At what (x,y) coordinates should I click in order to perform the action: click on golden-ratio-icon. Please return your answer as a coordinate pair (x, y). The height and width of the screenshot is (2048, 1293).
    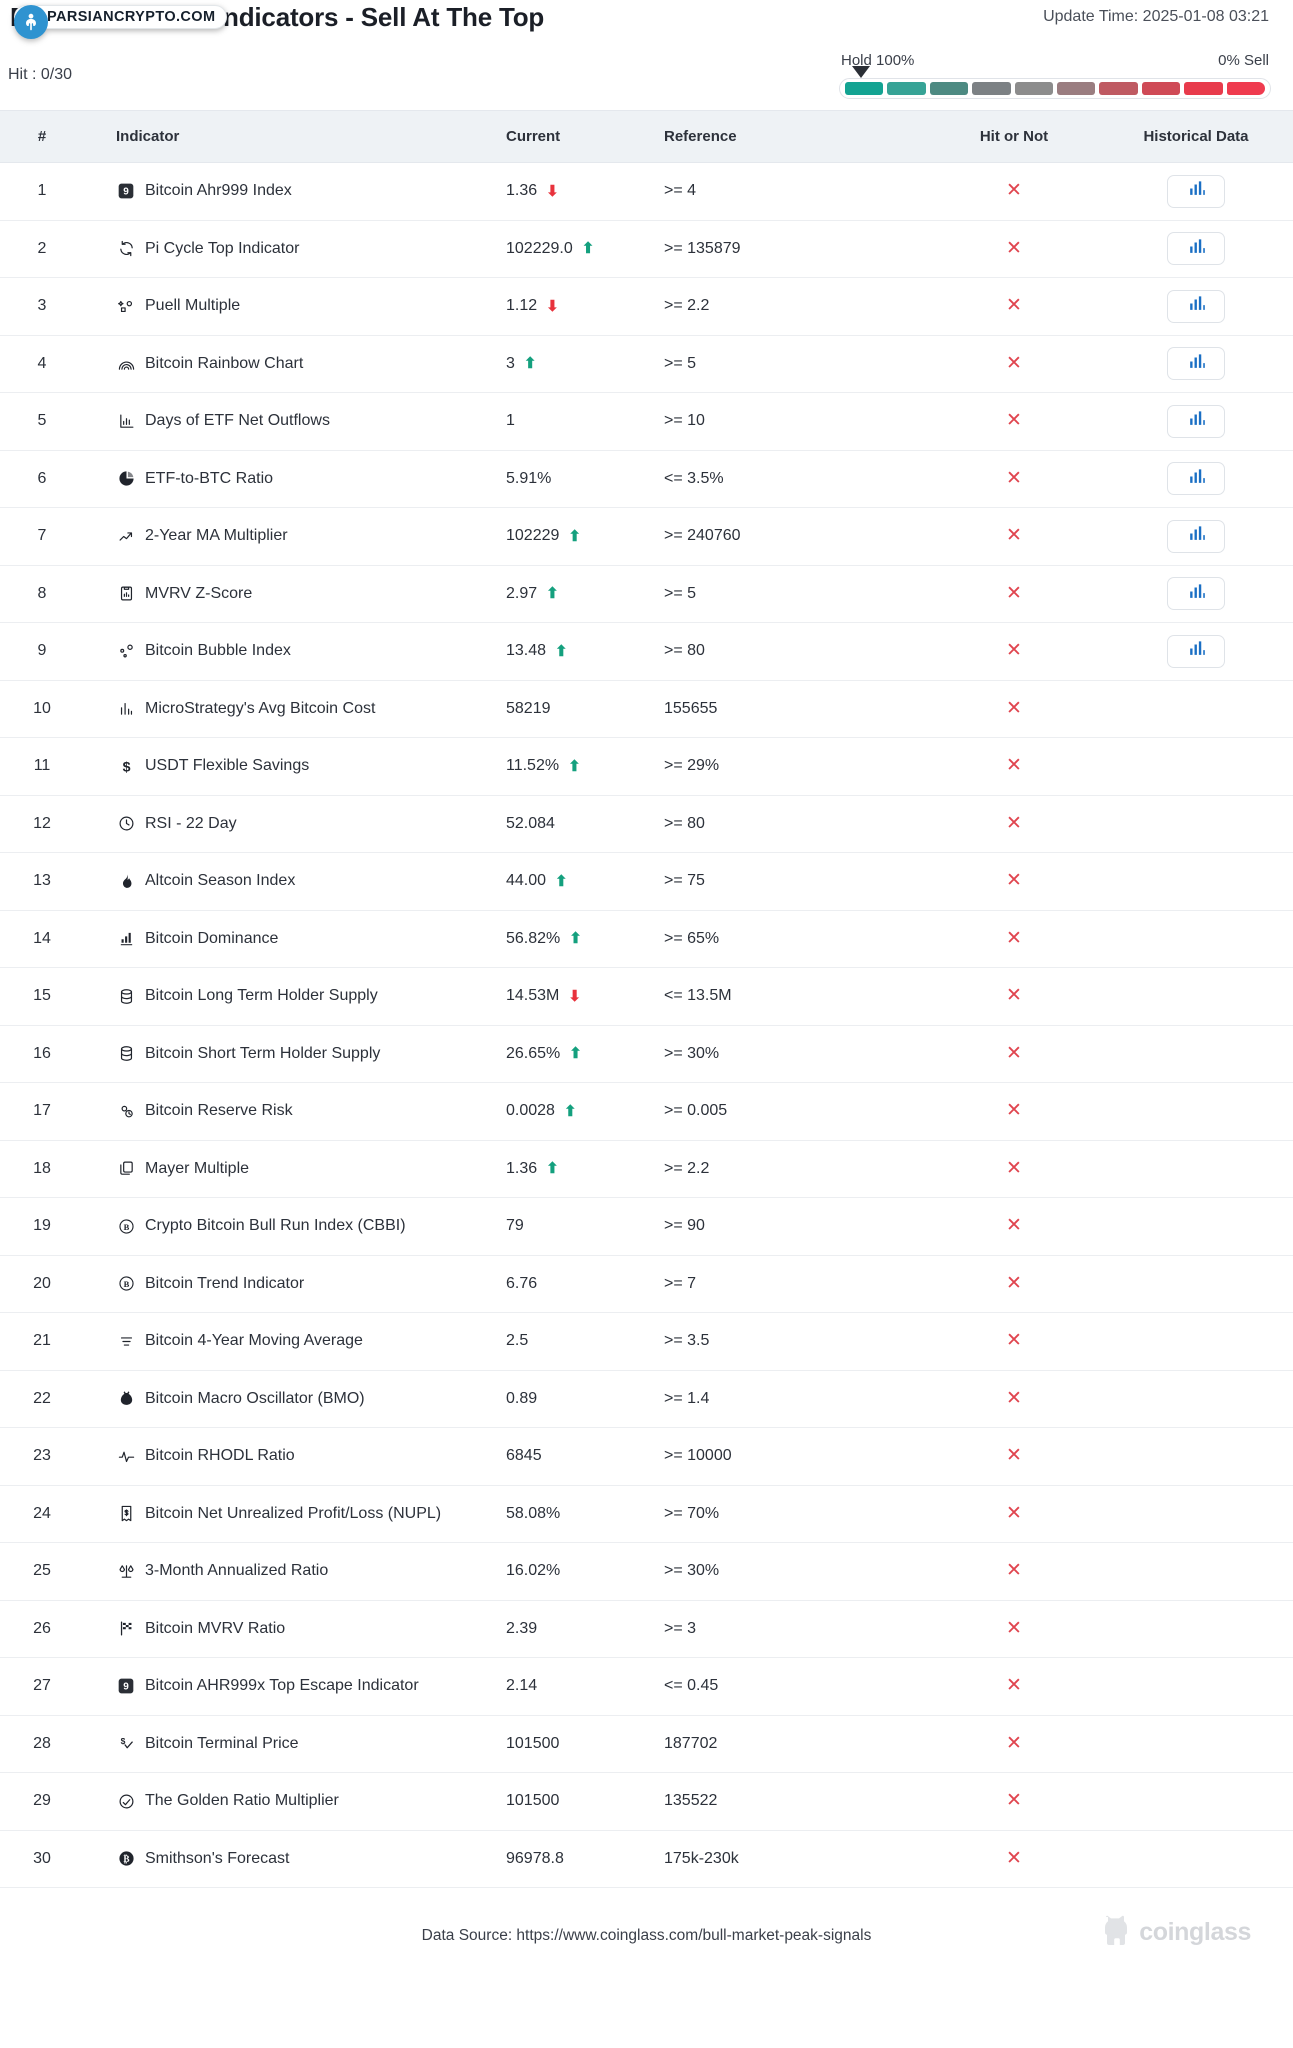
    Looking at the image, I should click on (126, 1801).